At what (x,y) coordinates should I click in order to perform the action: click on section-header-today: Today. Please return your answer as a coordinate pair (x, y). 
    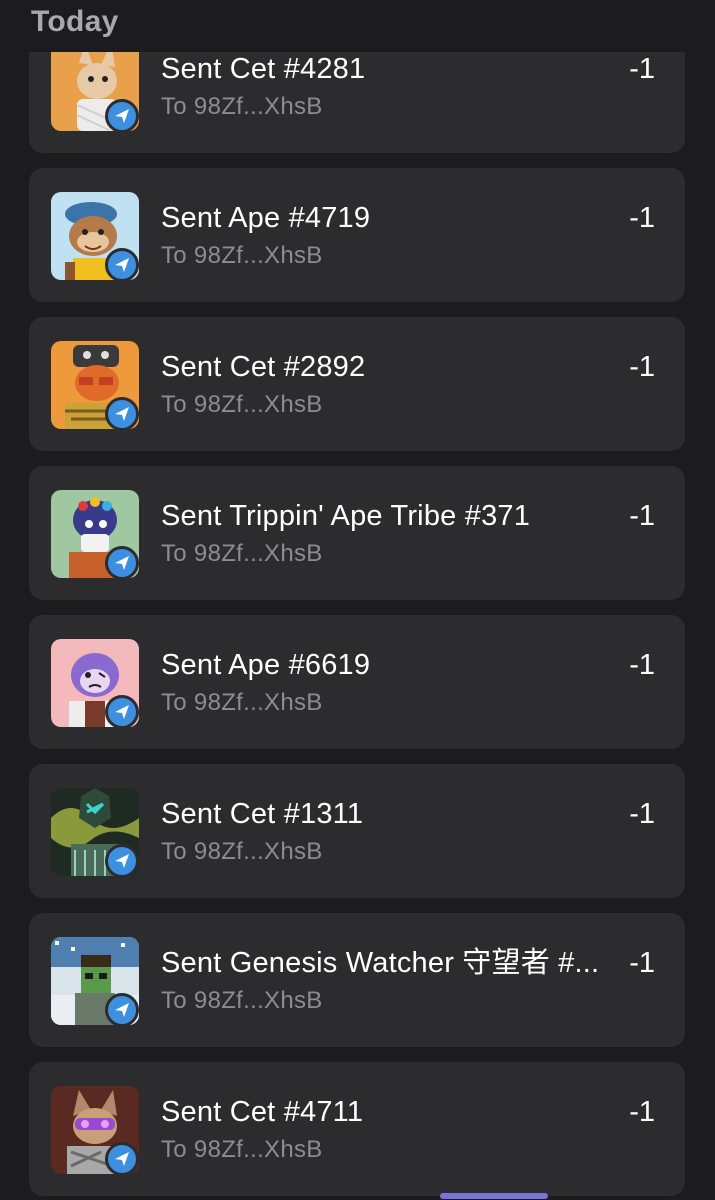
    Looking at the image, I should click on (75, 21).